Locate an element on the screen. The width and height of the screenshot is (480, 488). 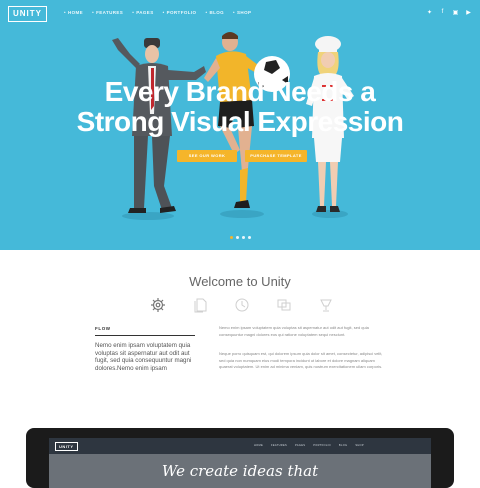
nav-item-pages: • PAGES is located at coordinates (142, 12).